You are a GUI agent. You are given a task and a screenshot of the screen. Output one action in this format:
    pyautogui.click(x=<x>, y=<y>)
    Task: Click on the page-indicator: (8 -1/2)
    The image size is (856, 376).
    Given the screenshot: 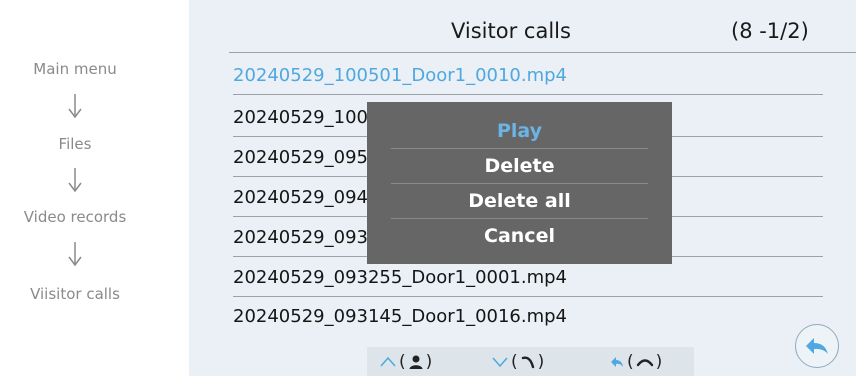 What is the action you would take?
    pyautogui.click(x=770, y=31)
    